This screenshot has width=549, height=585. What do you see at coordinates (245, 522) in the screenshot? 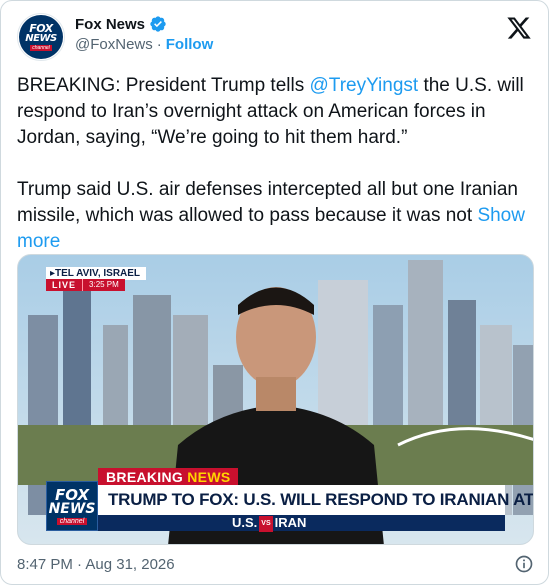
I see `ticker-left: U.S.` at bounding box center [245, 522].